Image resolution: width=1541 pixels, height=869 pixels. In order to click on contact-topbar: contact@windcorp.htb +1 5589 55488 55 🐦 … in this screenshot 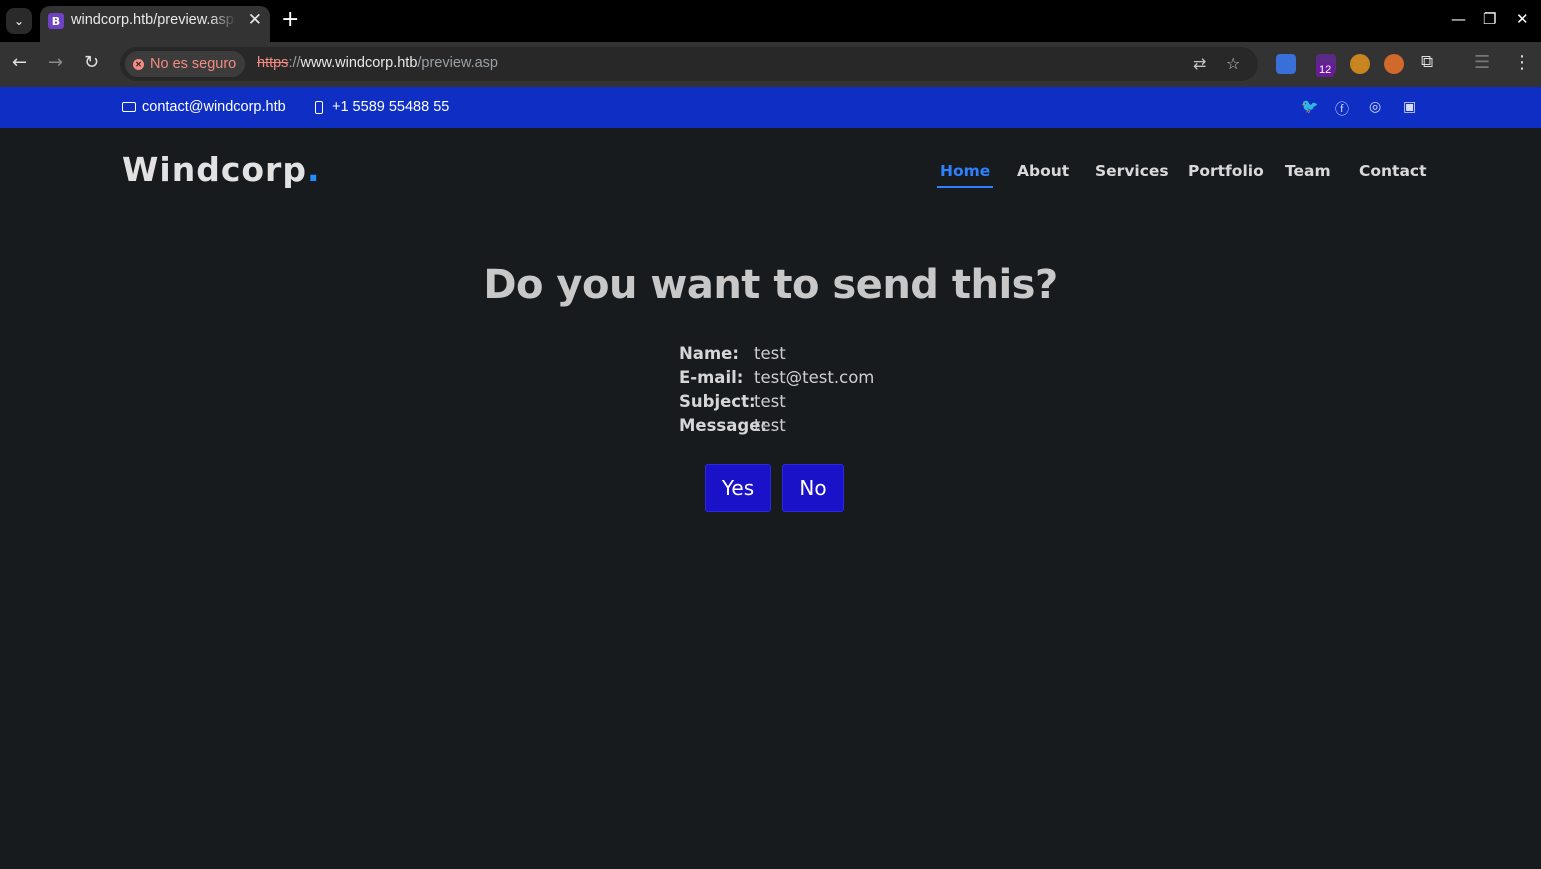, I will do `click(770, 107)`.